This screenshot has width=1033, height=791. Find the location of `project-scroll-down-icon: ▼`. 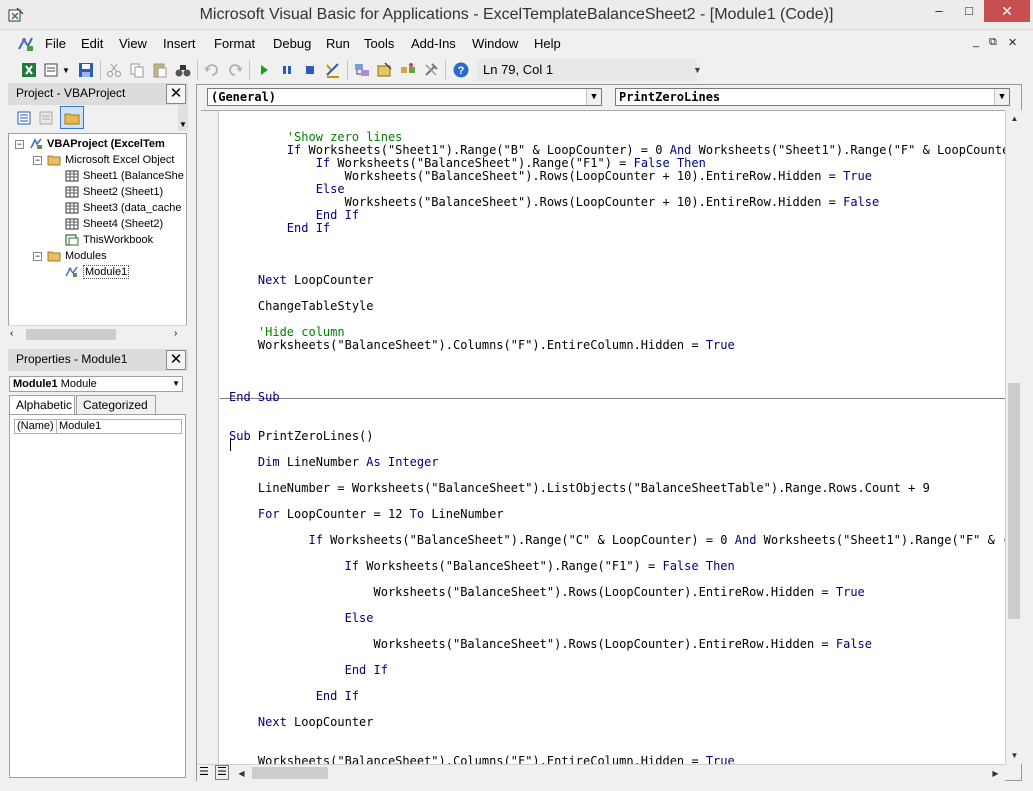

project-scroll-down-icon: ▼ is located at coordinates (183, 118).